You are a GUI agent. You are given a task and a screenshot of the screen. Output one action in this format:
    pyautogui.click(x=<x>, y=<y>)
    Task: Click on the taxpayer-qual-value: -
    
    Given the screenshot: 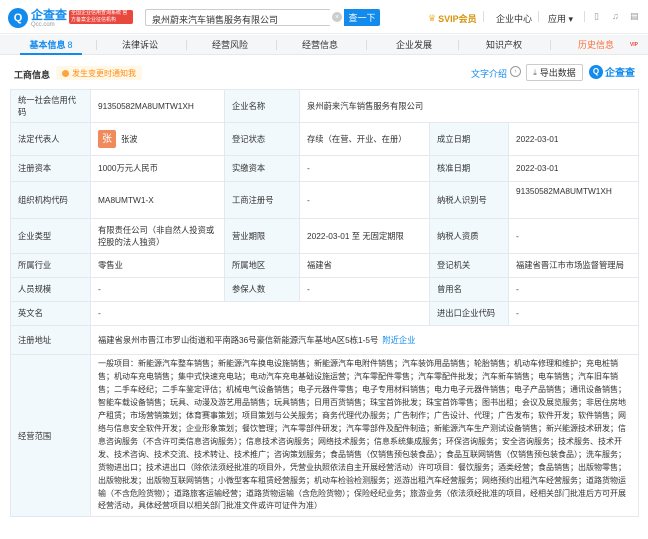 What is the action you would take?
    pyautogui.click(x=573, y=236)
    